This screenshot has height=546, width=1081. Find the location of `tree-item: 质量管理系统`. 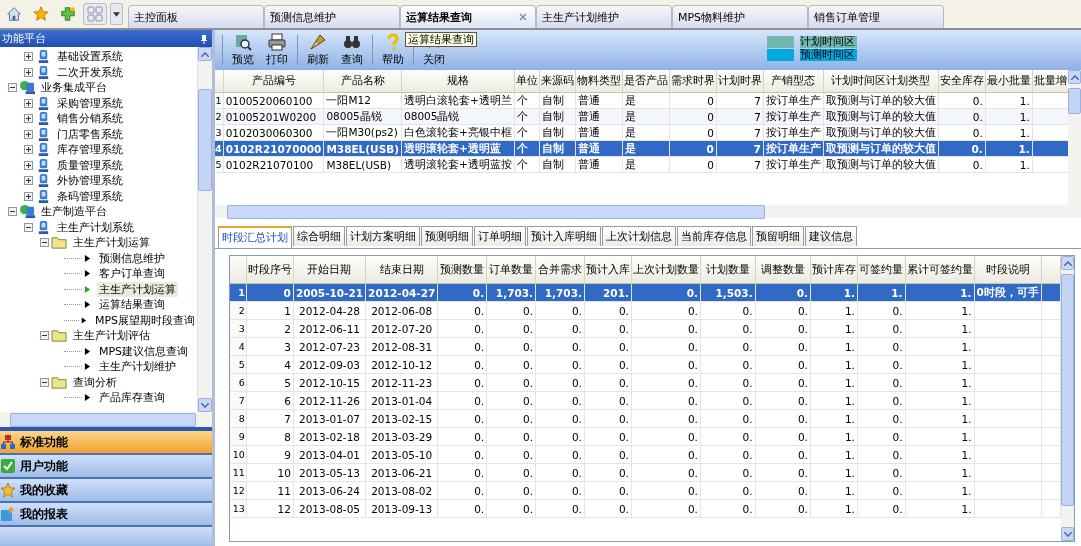

tree-item: 质量管理系统 is located at coordinates (90, 165).